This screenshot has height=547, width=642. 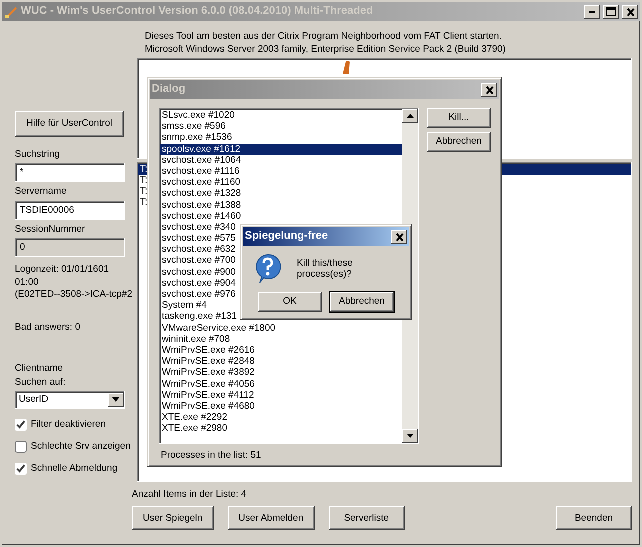 What do you see at coordinates (281, 126) in the screenshot?
I see `process-item: smss.exe #596` at bounding box center [281, 126].